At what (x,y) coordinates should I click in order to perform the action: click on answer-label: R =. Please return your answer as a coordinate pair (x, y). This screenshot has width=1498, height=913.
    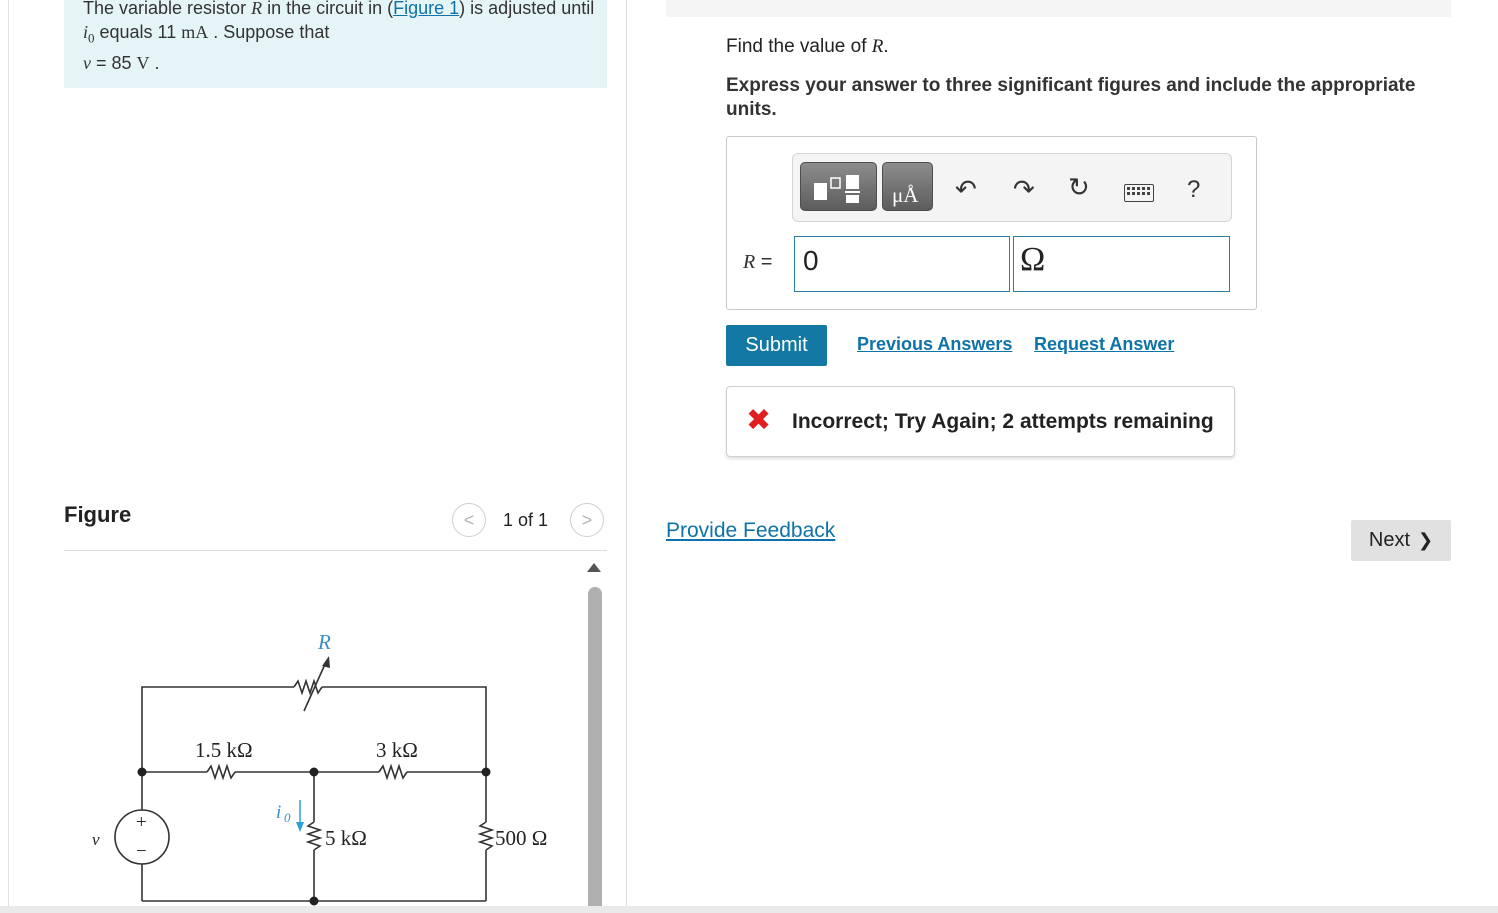
    Looking at the image, I should click on (757, 262).